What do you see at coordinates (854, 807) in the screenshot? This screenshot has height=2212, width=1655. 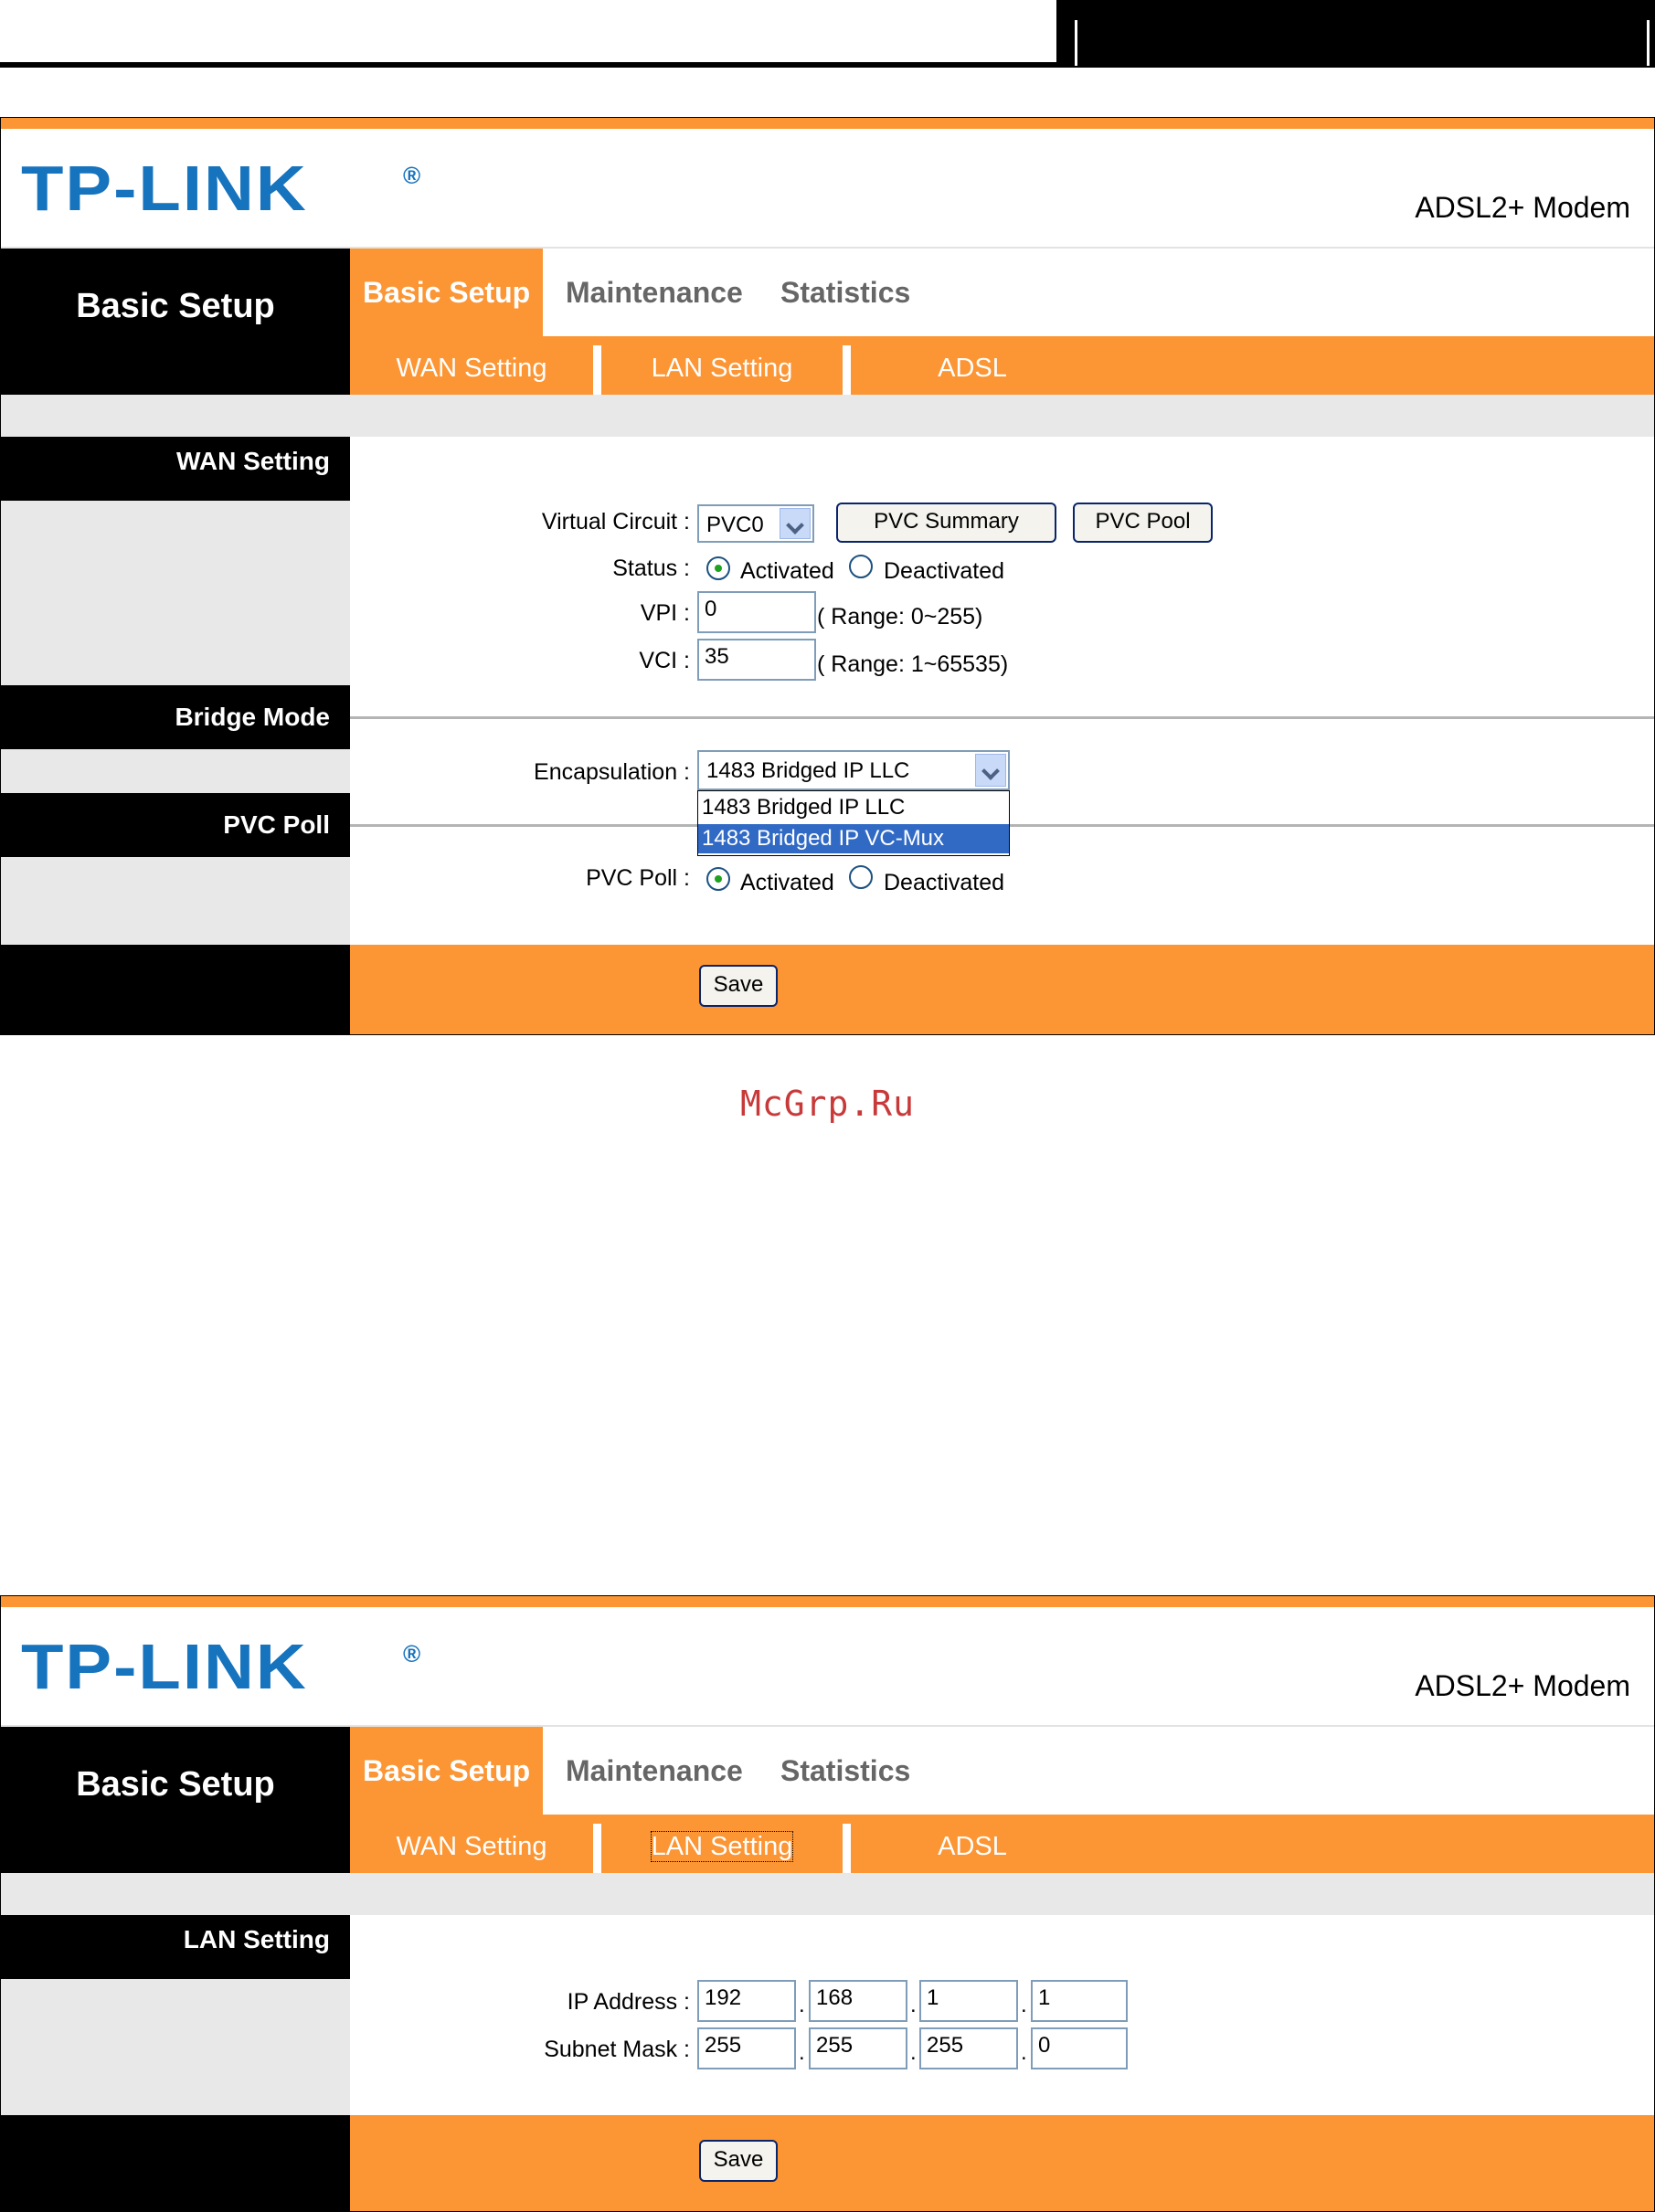 I see `encapsulation-option: 1483 Bridged IP LLC` at bounding box center [854, 807].